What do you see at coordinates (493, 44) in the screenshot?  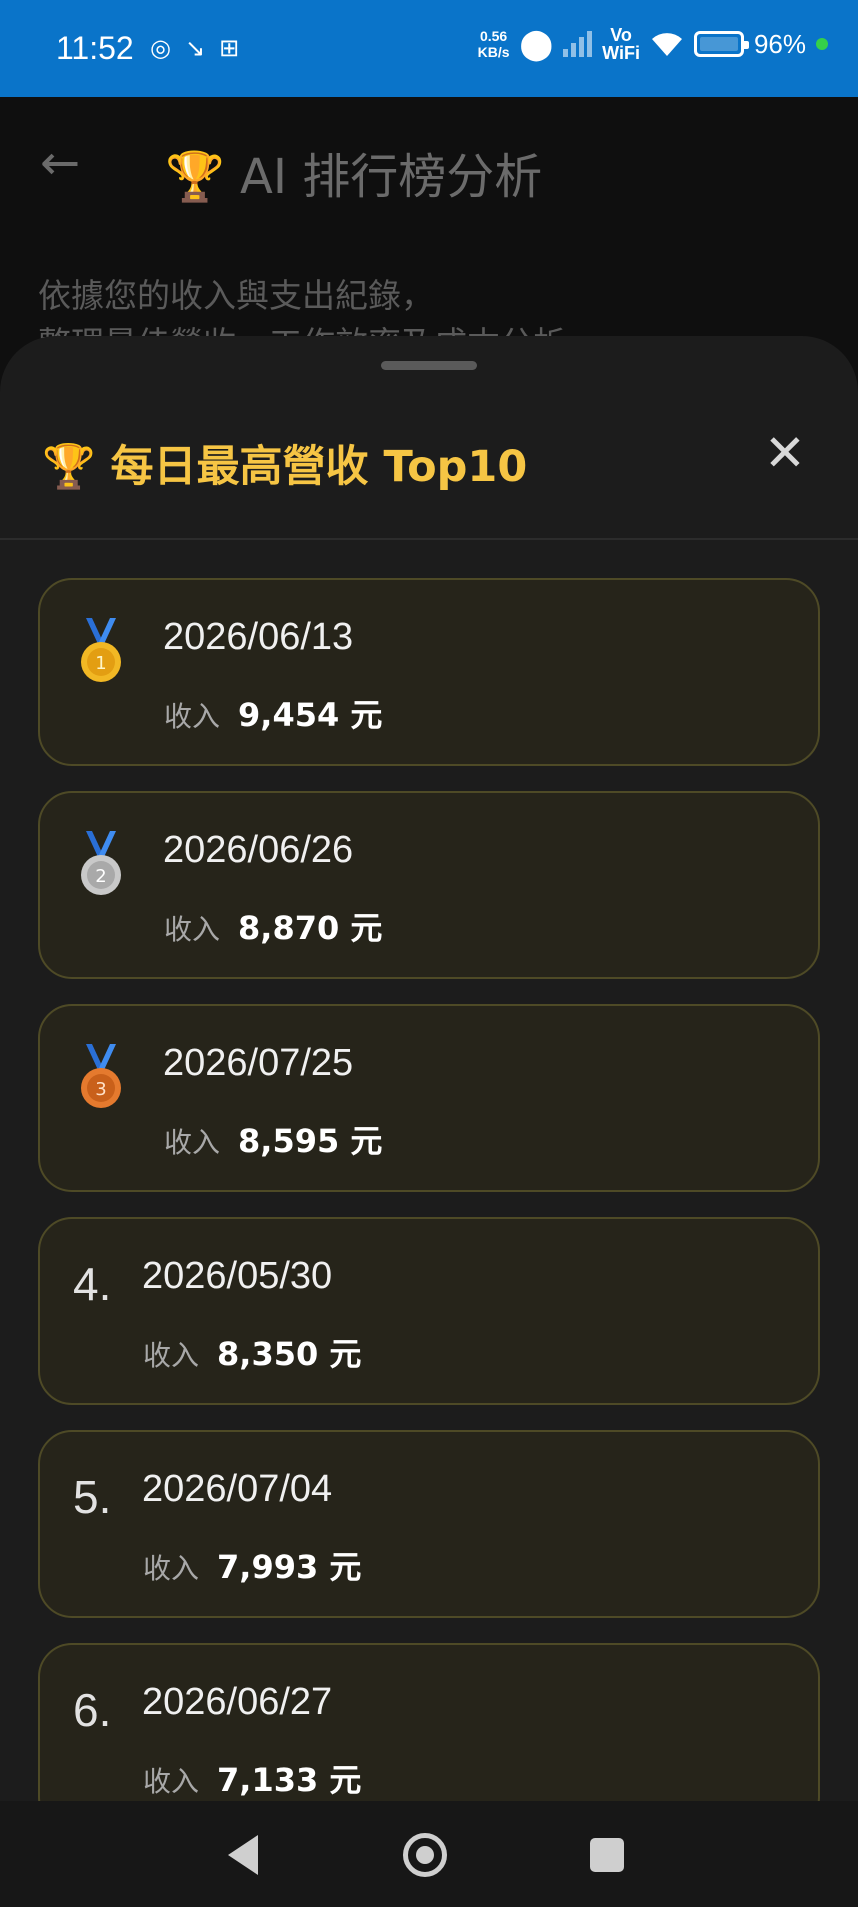 I see `net-speed: 0.56 KB/s` at bounding box center [493, 44].